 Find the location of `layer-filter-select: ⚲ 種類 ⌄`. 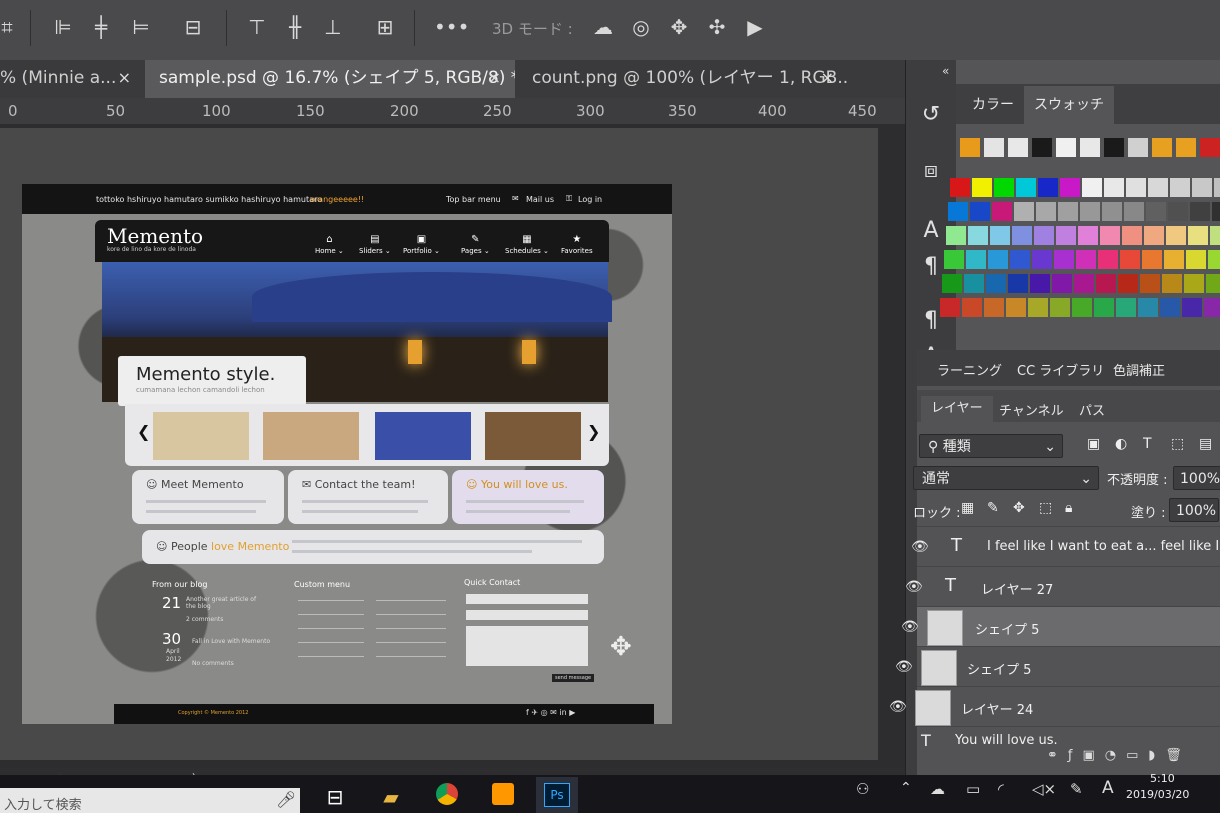

layer-filter-select: ⚲ 種類 ⌄ is located at coordinates (991, 446).